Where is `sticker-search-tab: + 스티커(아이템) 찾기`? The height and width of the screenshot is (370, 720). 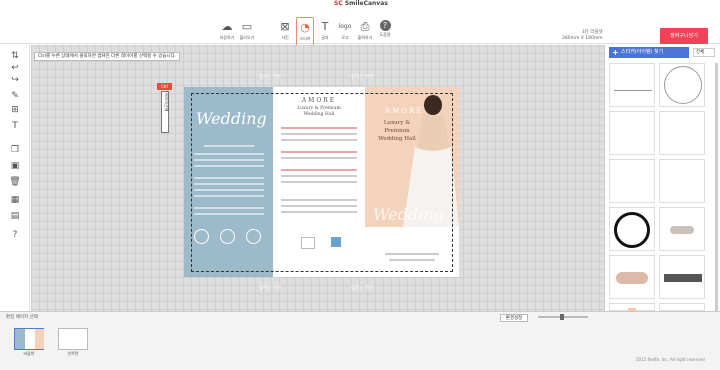
sticker-search-tab: + 스티커(아이템) 찾기 is located at coordinates (649, 52).